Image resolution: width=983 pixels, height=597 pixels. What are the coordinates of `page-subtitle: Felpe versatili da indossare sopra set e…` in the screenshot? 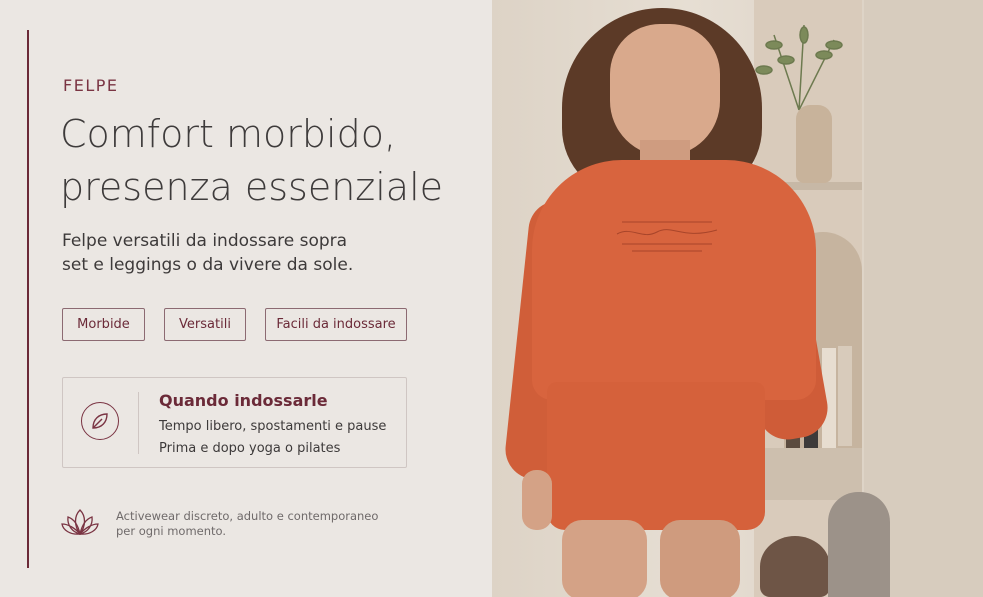 It's located at (242, 253).